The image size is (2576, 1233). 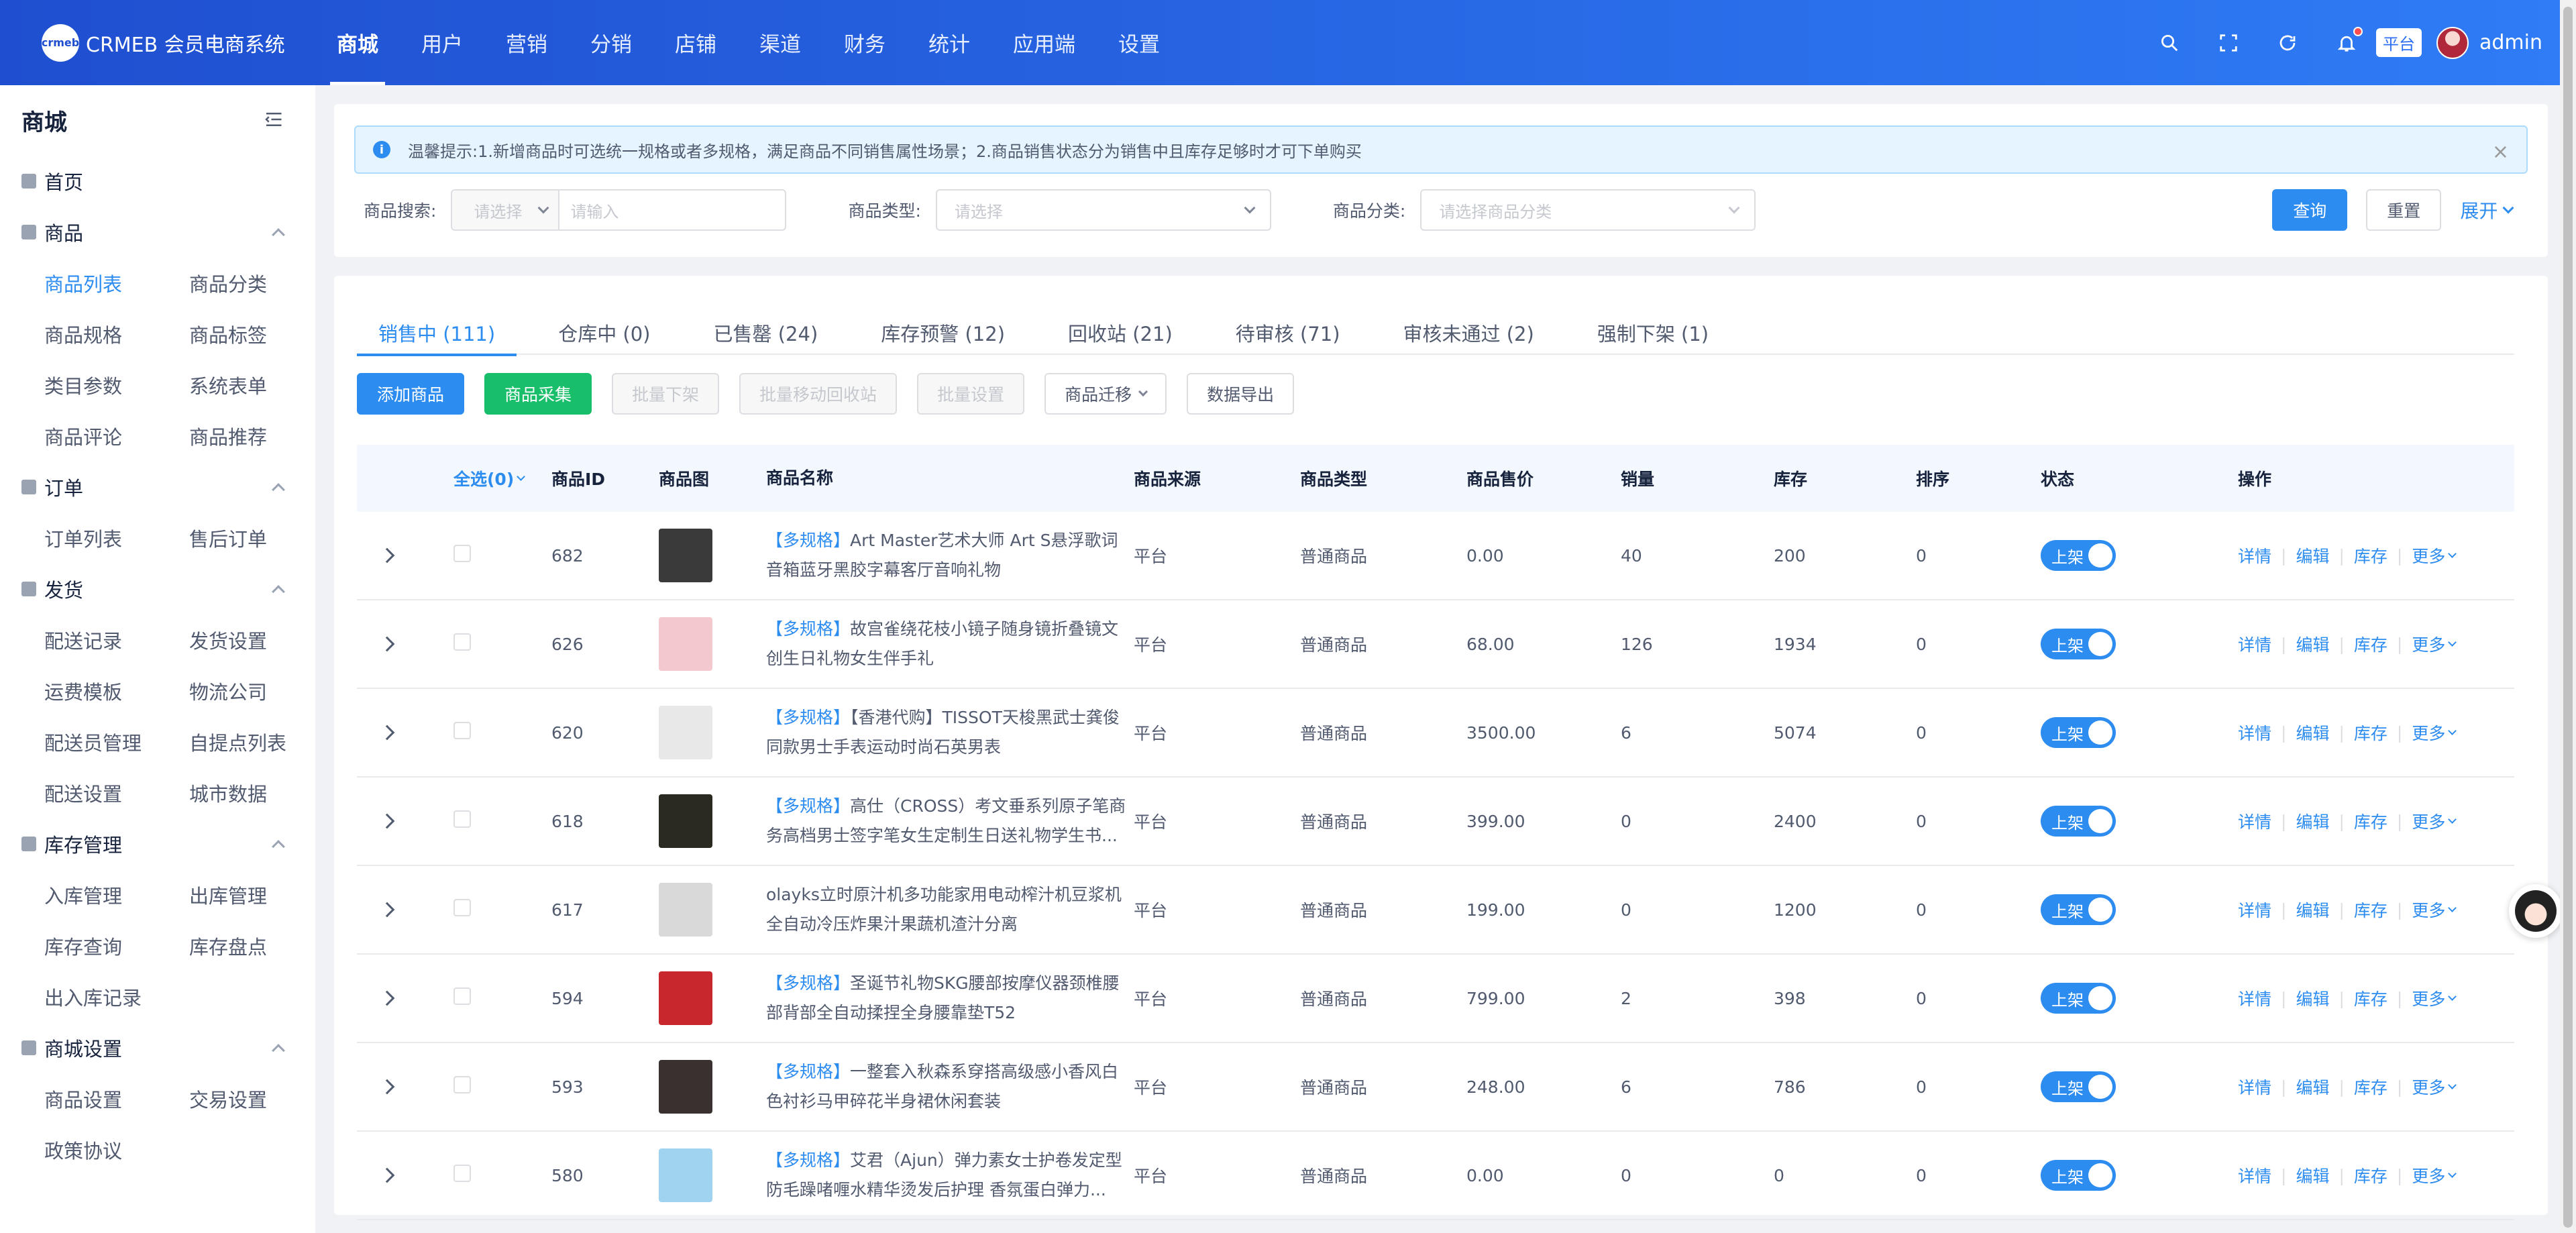 I want to click on sidebar-item: 售后订单, so click(x=261, y=538).